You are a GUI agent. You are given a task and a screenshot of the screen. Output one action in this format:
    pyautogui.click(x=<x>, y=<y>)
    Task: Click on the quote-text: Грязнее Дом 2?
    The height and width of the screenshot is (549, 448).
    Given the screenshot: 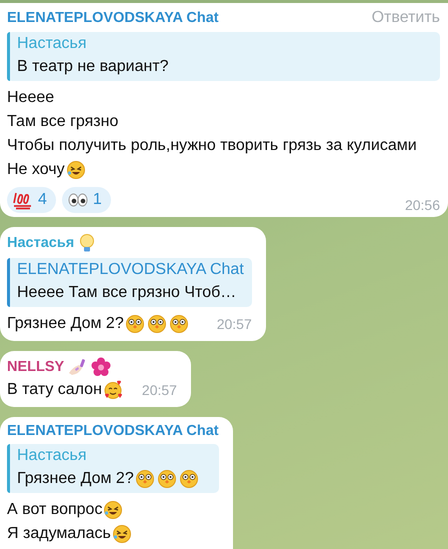 What is the action you would take?
    pyautogui.click(x=75, y=479)
    